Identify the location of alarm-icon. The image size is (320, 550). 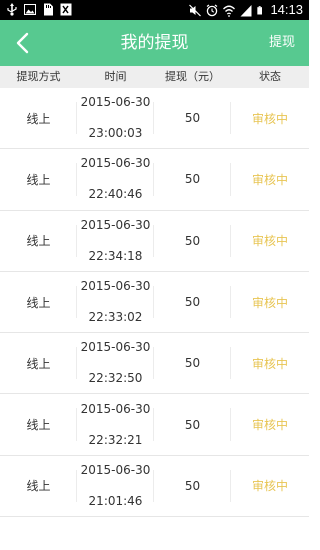
(212, 10).